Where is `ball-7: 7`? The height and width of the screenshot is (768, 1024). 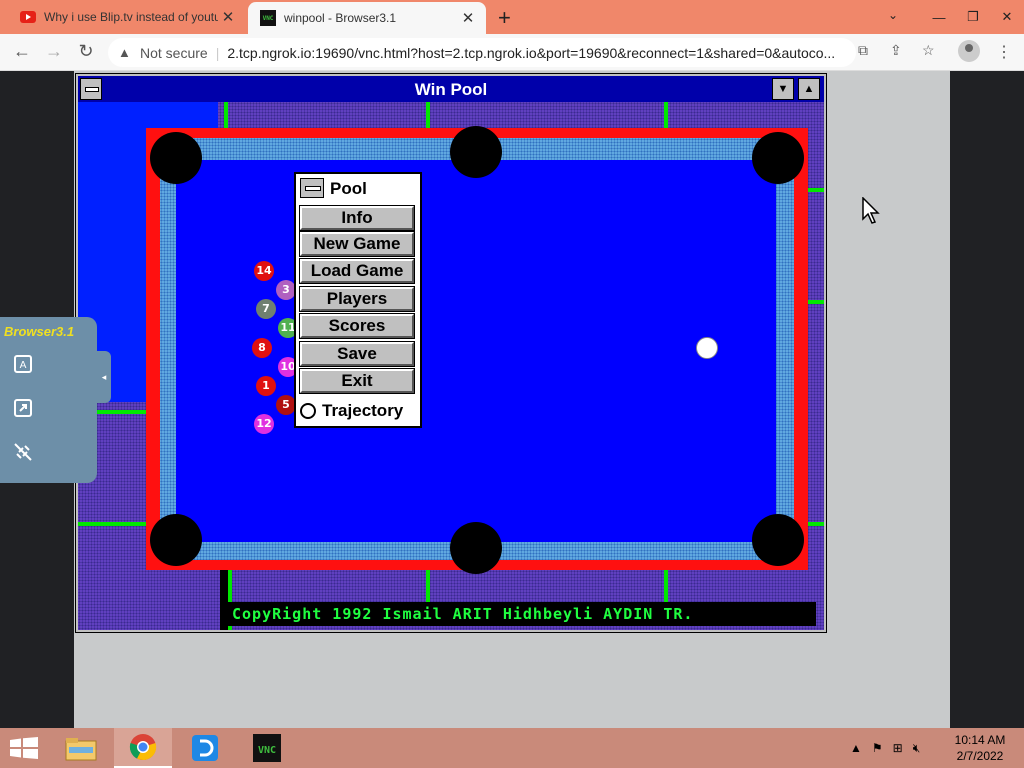 ball-7: 7 is located at coordinates (266, 309).